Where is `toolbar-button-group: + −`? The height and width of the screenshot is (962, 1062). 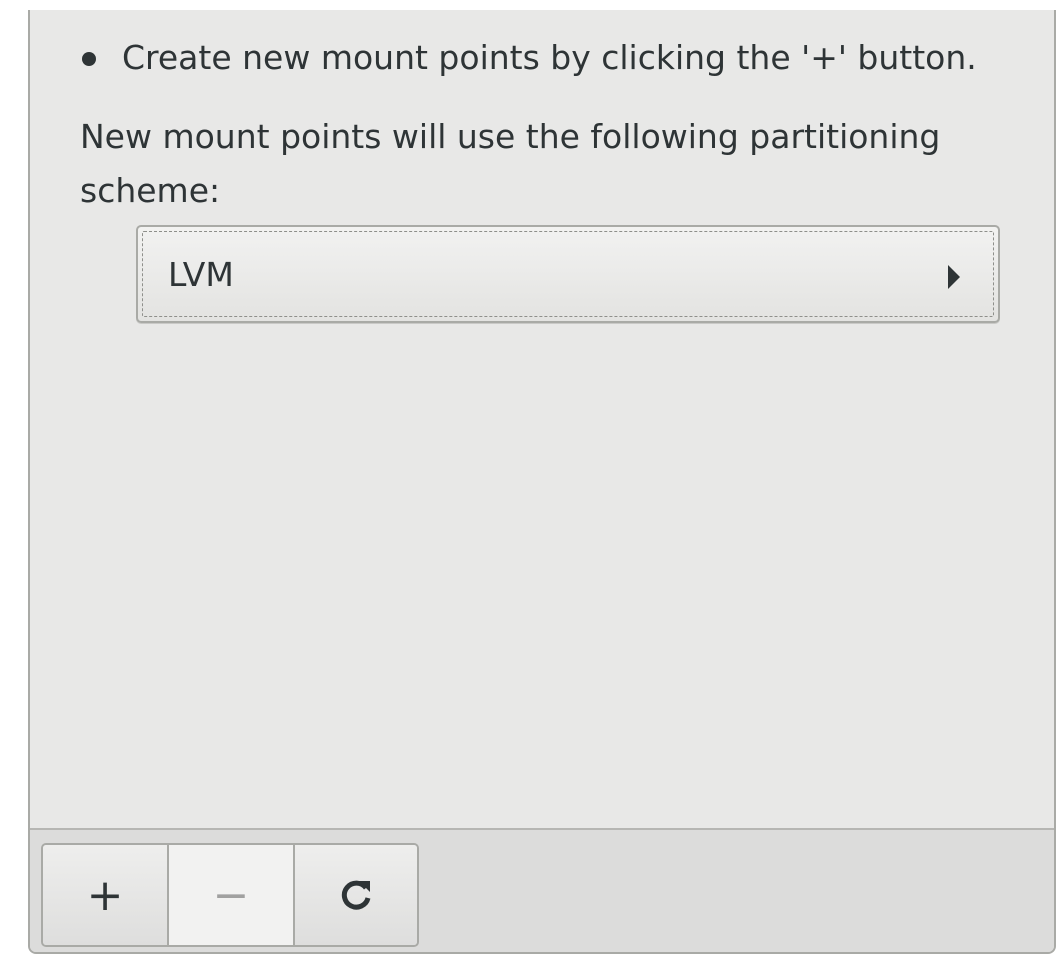
toolbar-button-group: + − is located at coordinates (230, 895).